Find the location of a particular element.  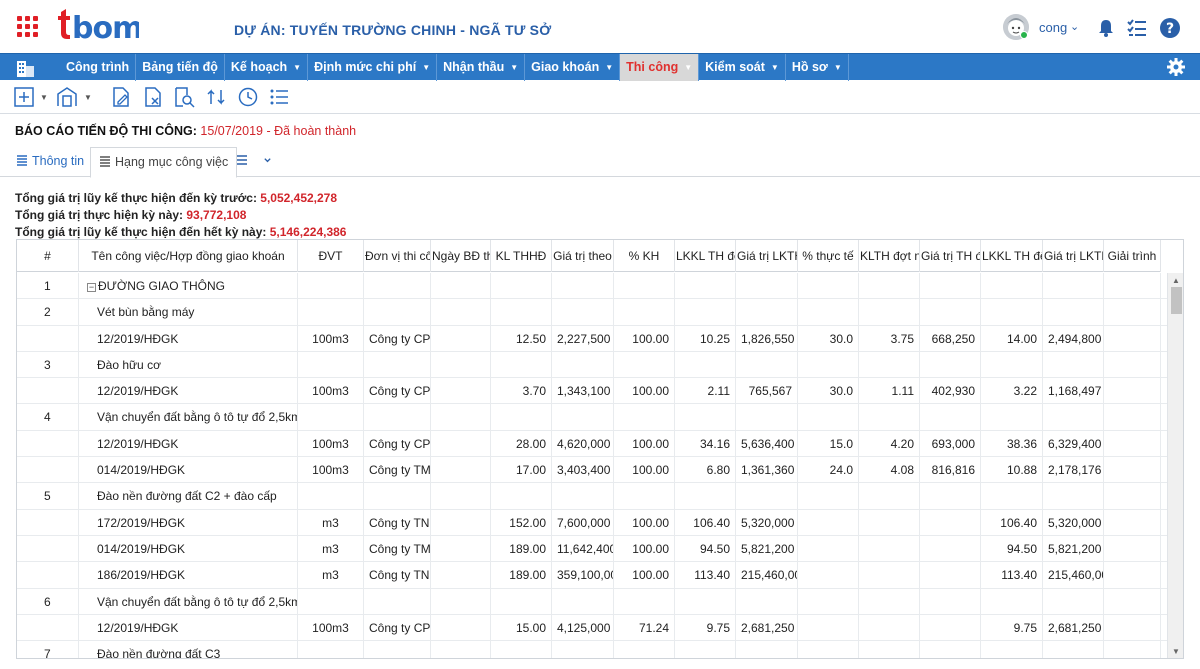

table-row: 5 Đào nền đường đất C2 + đào cấp is located at coordinates (592, 496).